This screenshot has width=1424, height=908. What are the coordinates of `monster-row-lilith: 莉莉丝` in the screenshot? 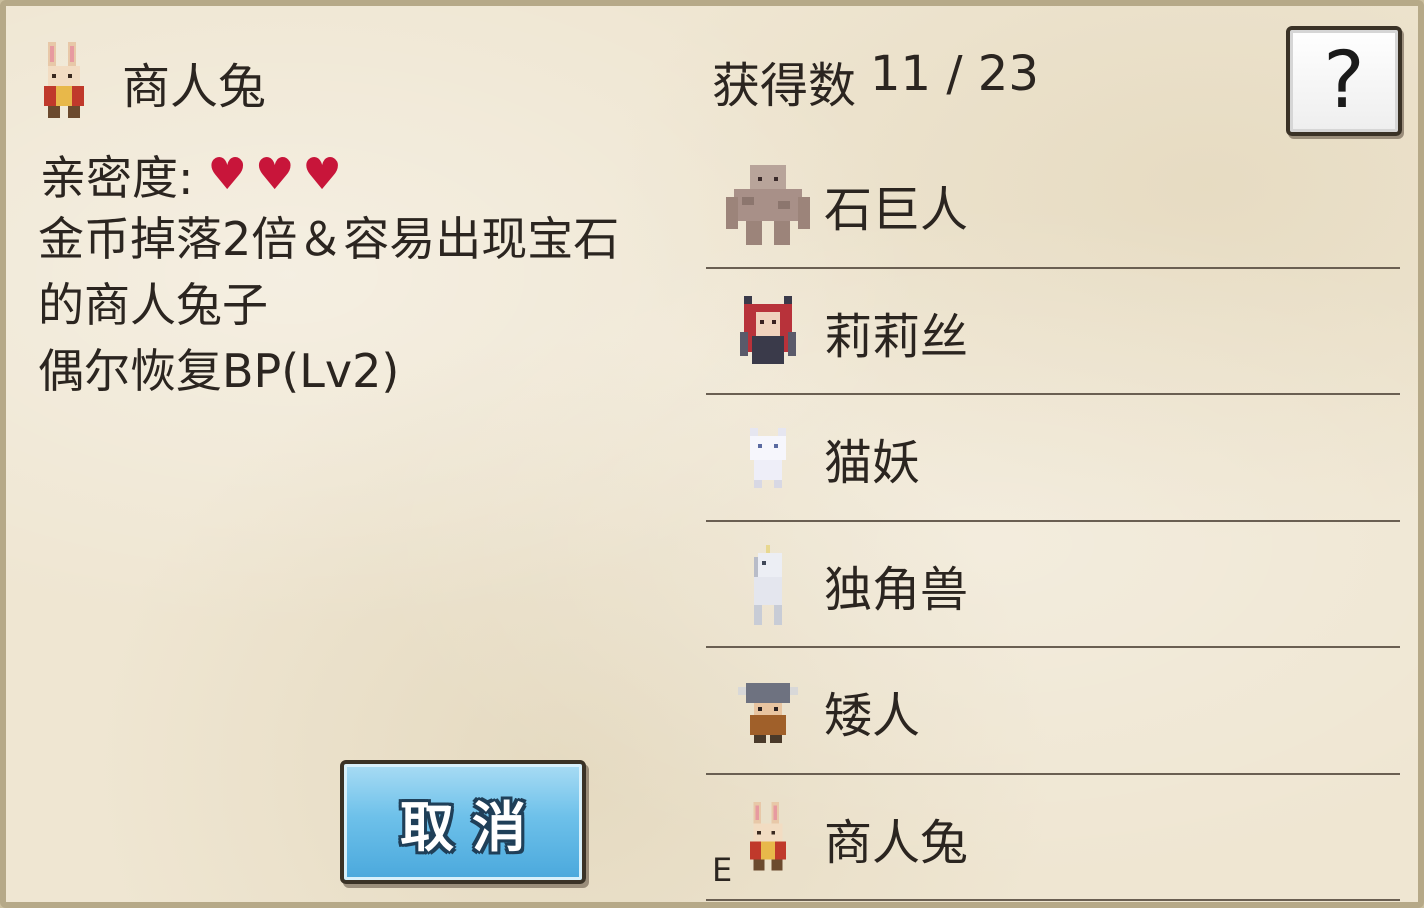 It's located at (1053, 332).